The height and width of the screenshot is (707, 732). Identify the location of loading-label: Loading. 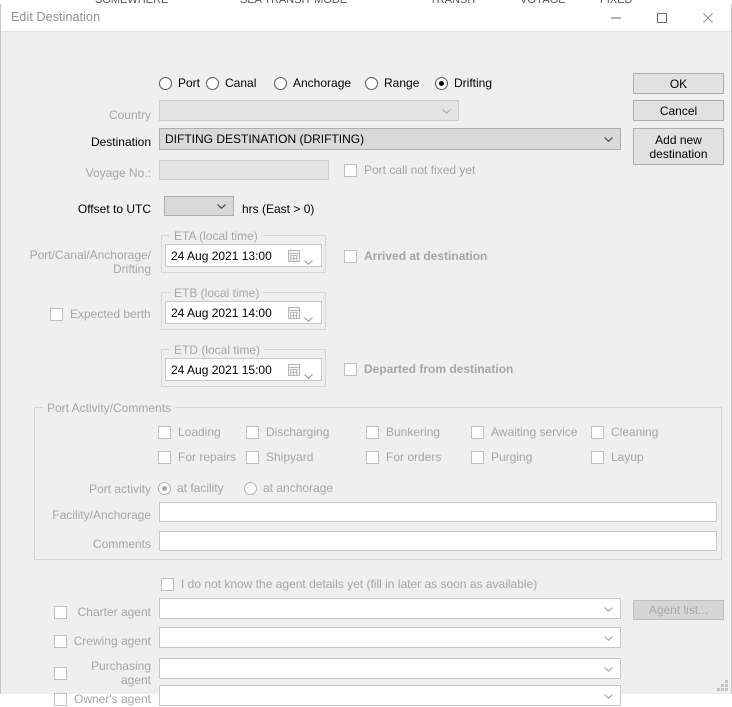
(199, 432).